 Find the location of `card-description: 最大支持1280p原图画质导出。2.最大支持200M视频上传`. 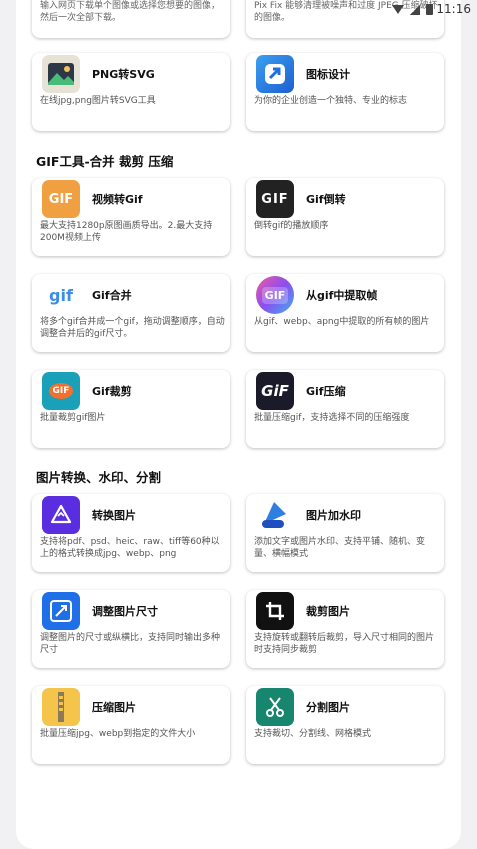

card-description: 最大支持1280p原图画质导出。2.最大支持200M视频上传 is located at coordinates (126, 232).